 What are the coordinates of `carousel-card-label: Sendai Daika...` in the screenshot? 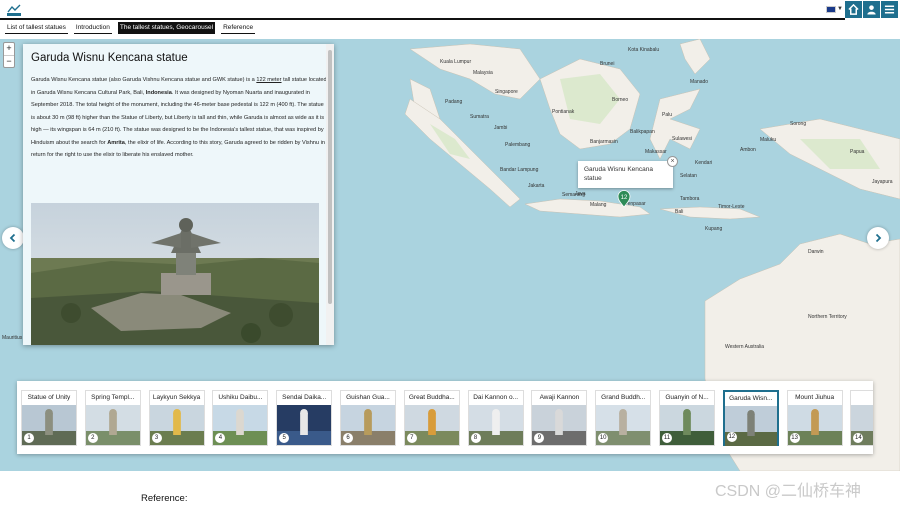 It's located at (304, 397).